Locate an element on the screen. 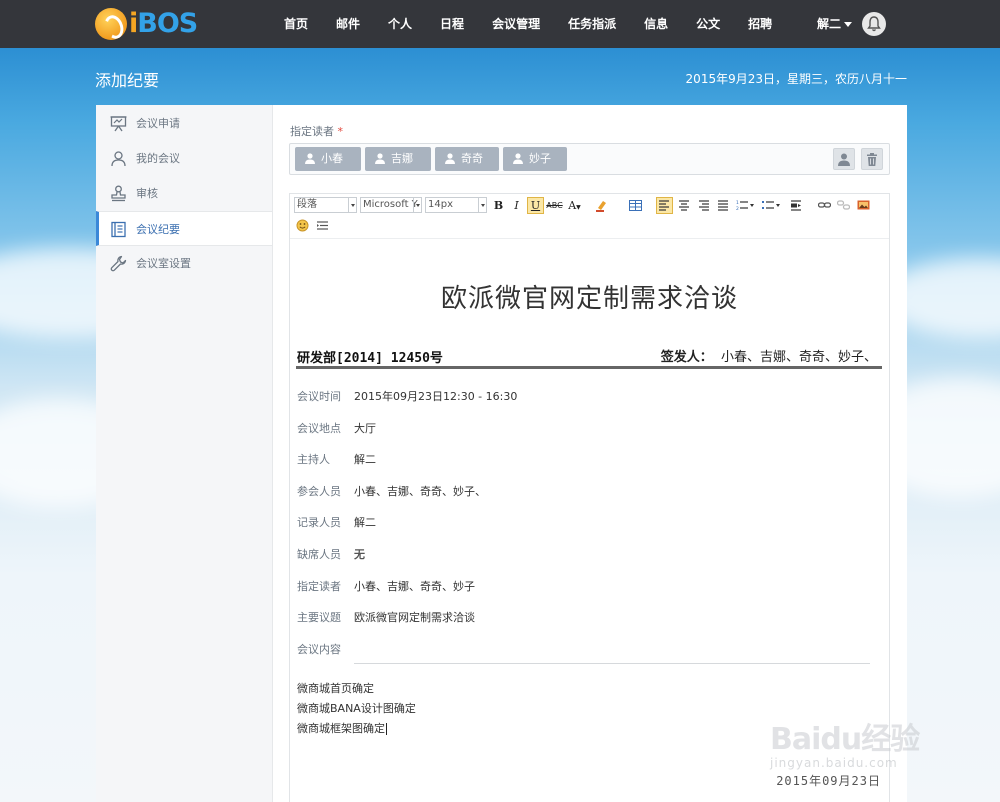 The width and height of the screenshot is (1000, 802). user-menu: 解二 is located at coordinates (835, 24).